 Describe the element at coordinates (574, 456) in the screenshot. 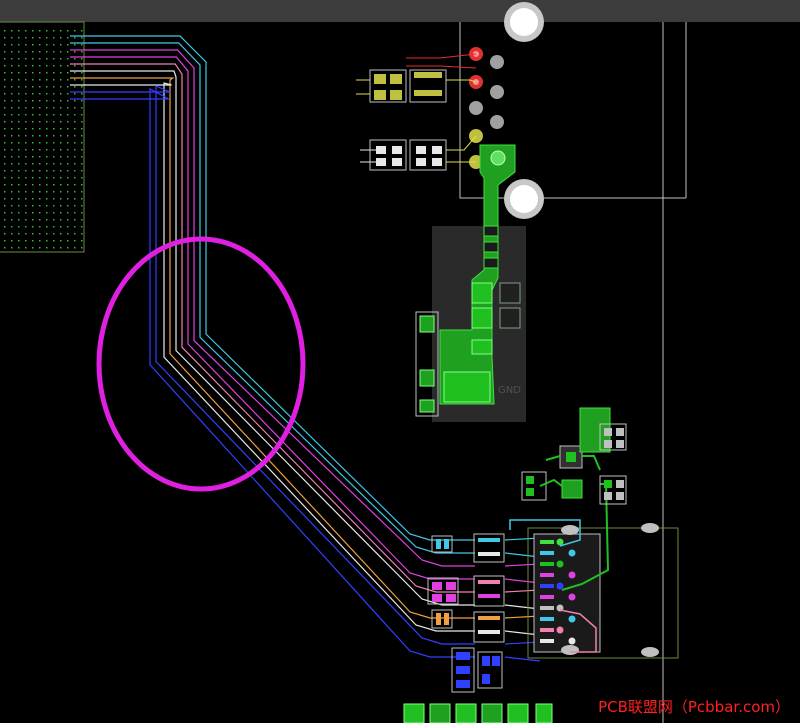

I see `ic-component` at that location.